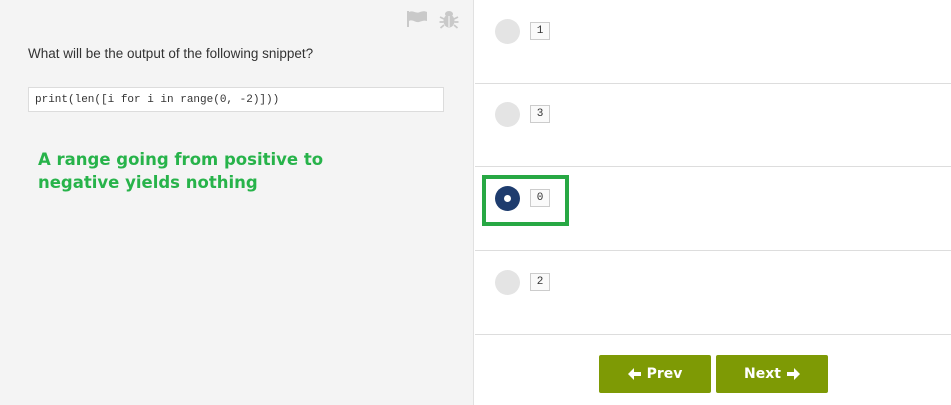 Image resolution: width=951 pixels, height=405 pixels. I want to click on option-row: 1, so click(713, 42).